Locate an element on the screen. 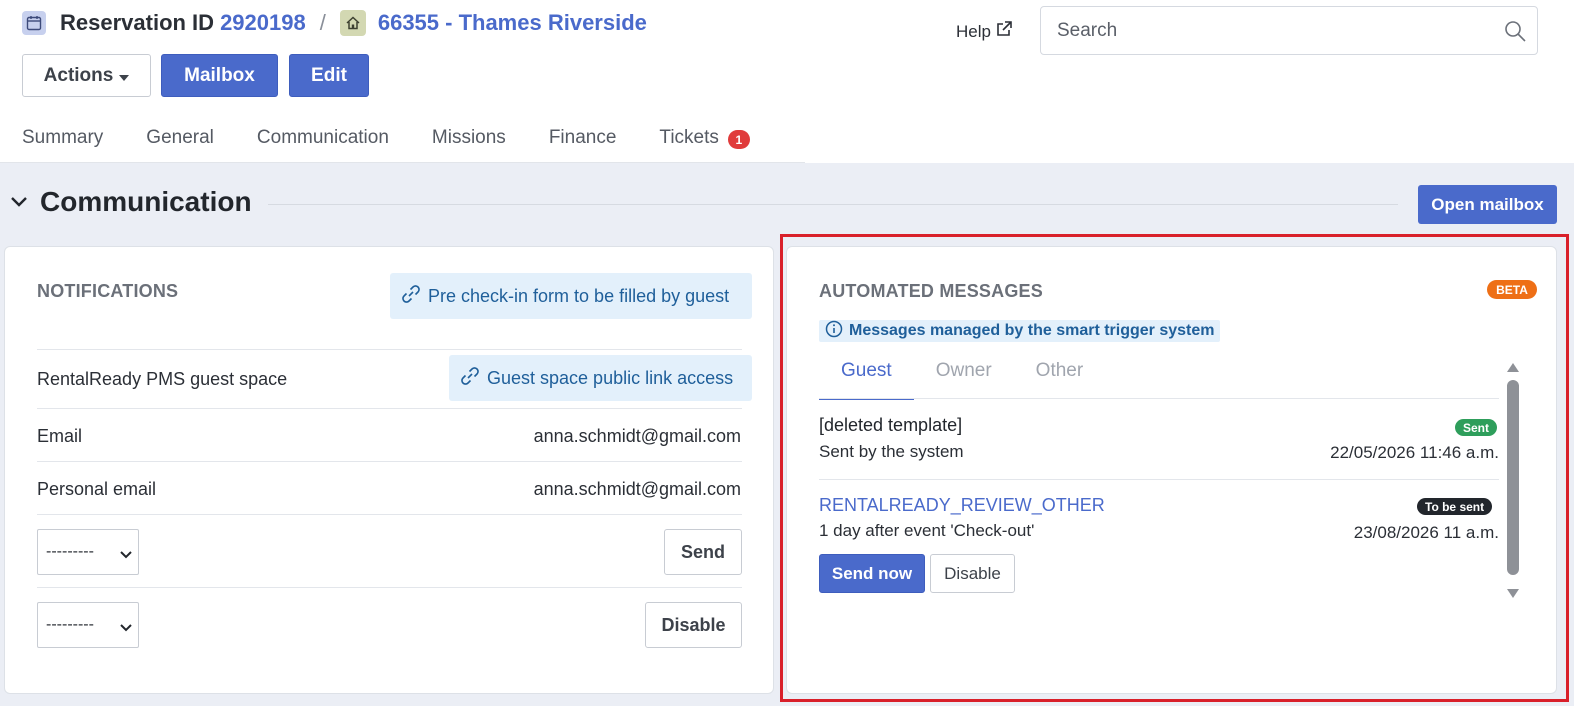 This screenshot has width=1574, height=706. help-link: Help is located at coordinates (984, 31).